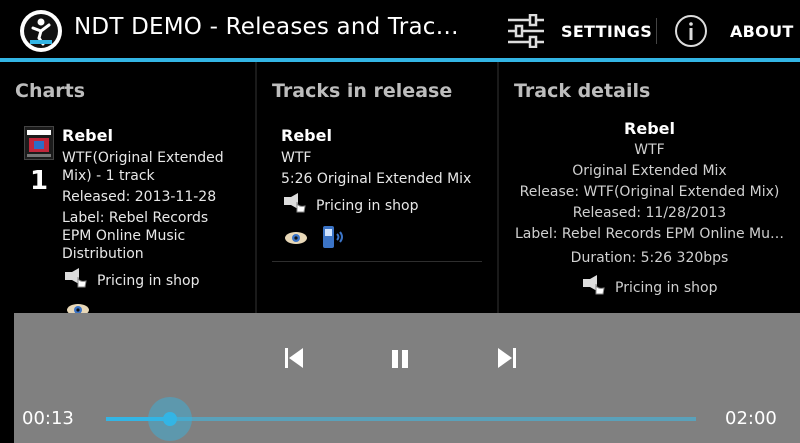  I want to click on chart-item-label-cont2: Distribution, so click(103, 254).